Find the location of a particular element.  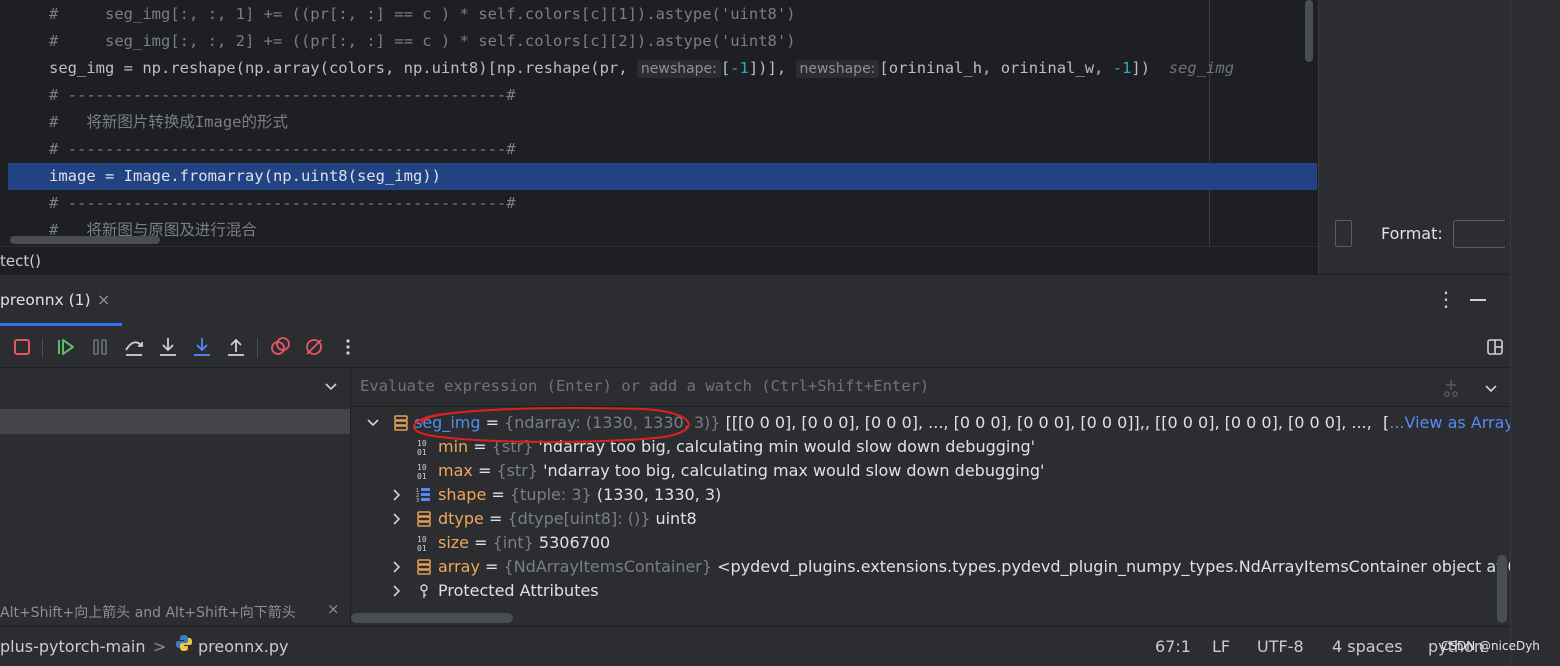

step-out-icon is located at coordinates (236, 347).